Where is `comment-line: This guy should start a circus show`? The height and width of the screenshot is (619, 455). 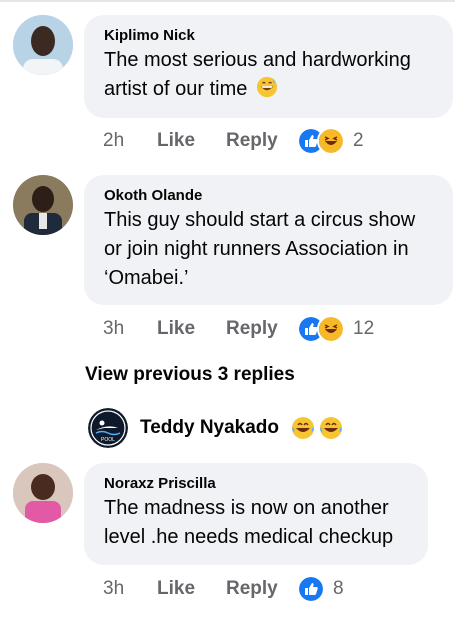 comment-line: This guy should start a circus show is located at coordinates (260, 220).